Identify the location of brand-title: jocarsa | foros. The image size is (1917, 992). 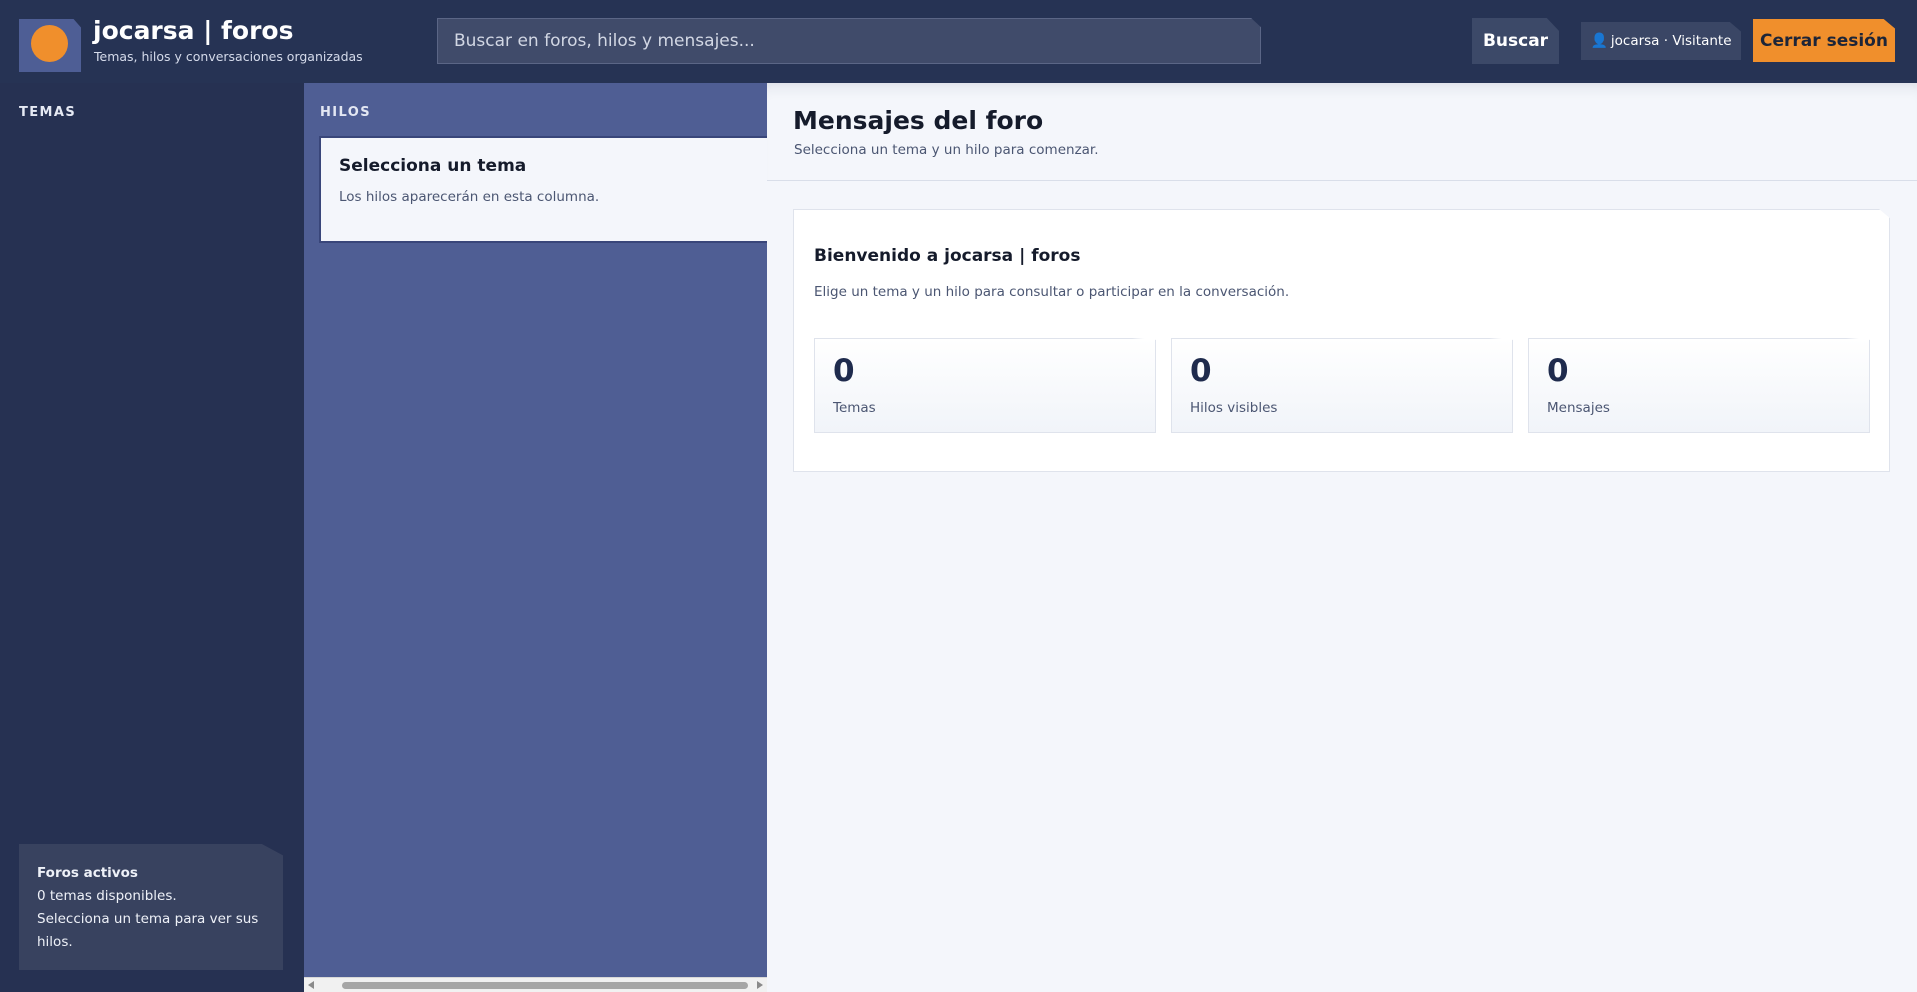
(193, 30).